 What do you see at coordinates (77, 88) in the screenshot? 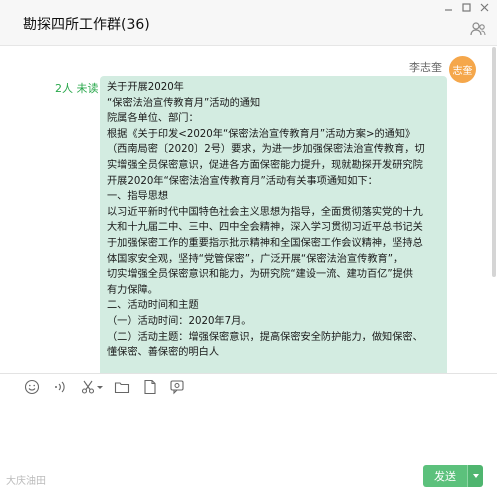
I see `read-status: 2人 未读` at bounding box center [77, 88].